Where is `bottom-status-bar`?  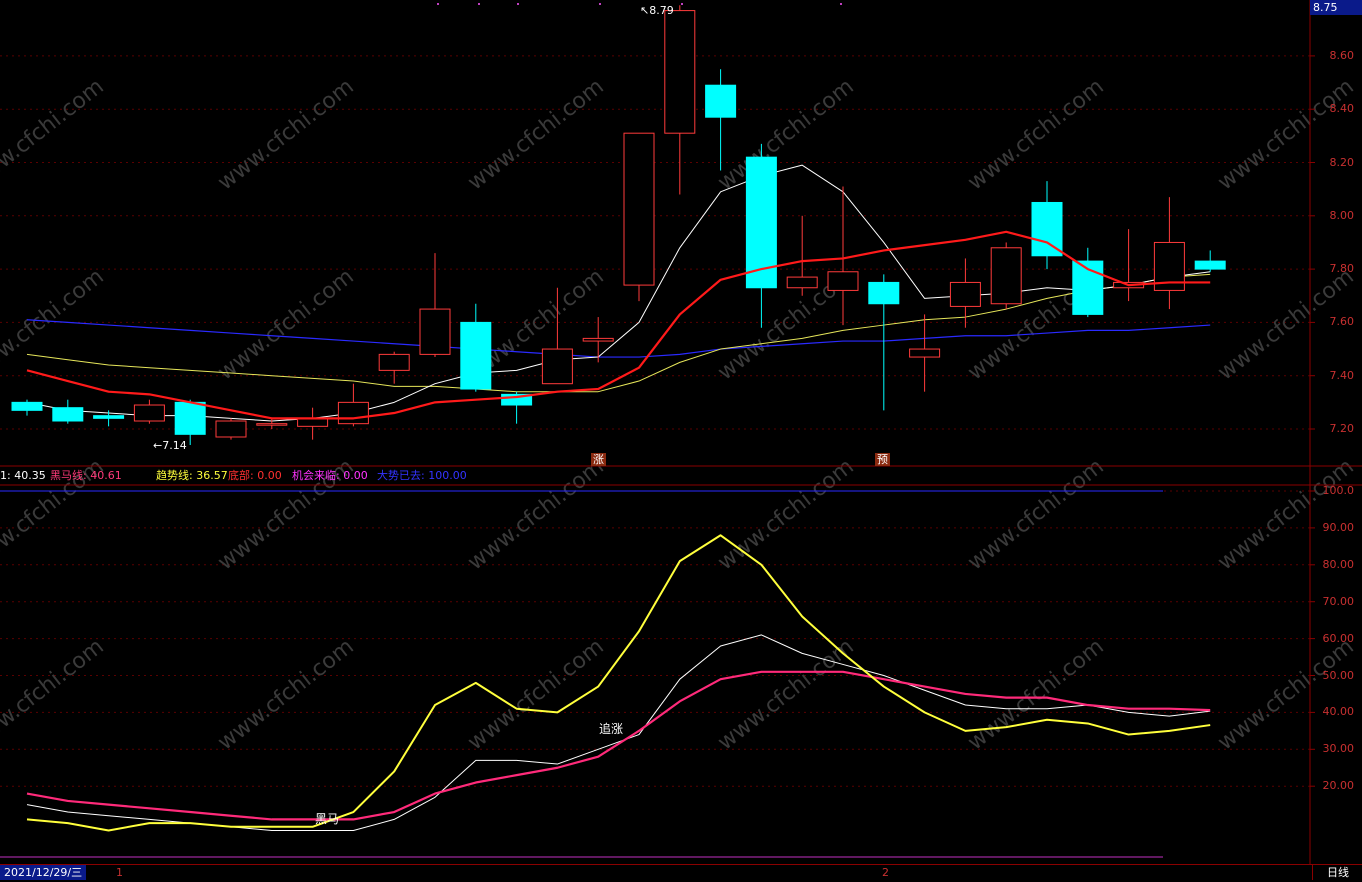 bottom-status-bar is located at coordinates (681, 873).